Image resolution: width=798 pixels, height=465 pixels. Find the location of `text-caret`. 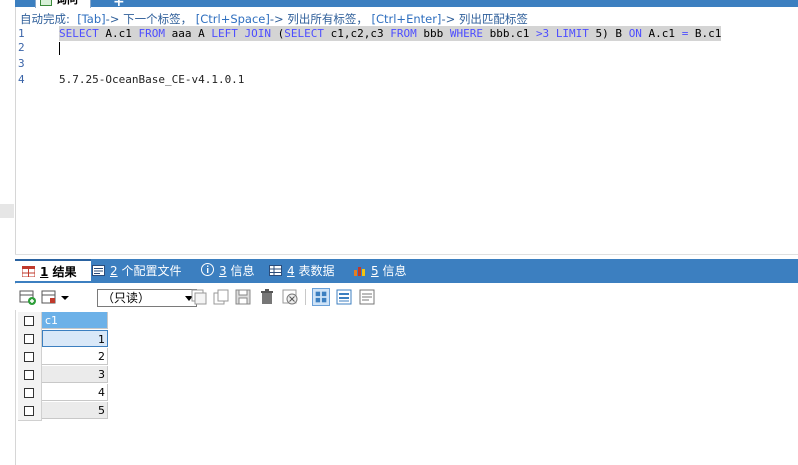

text-caret is located at coordinates (59, 48).